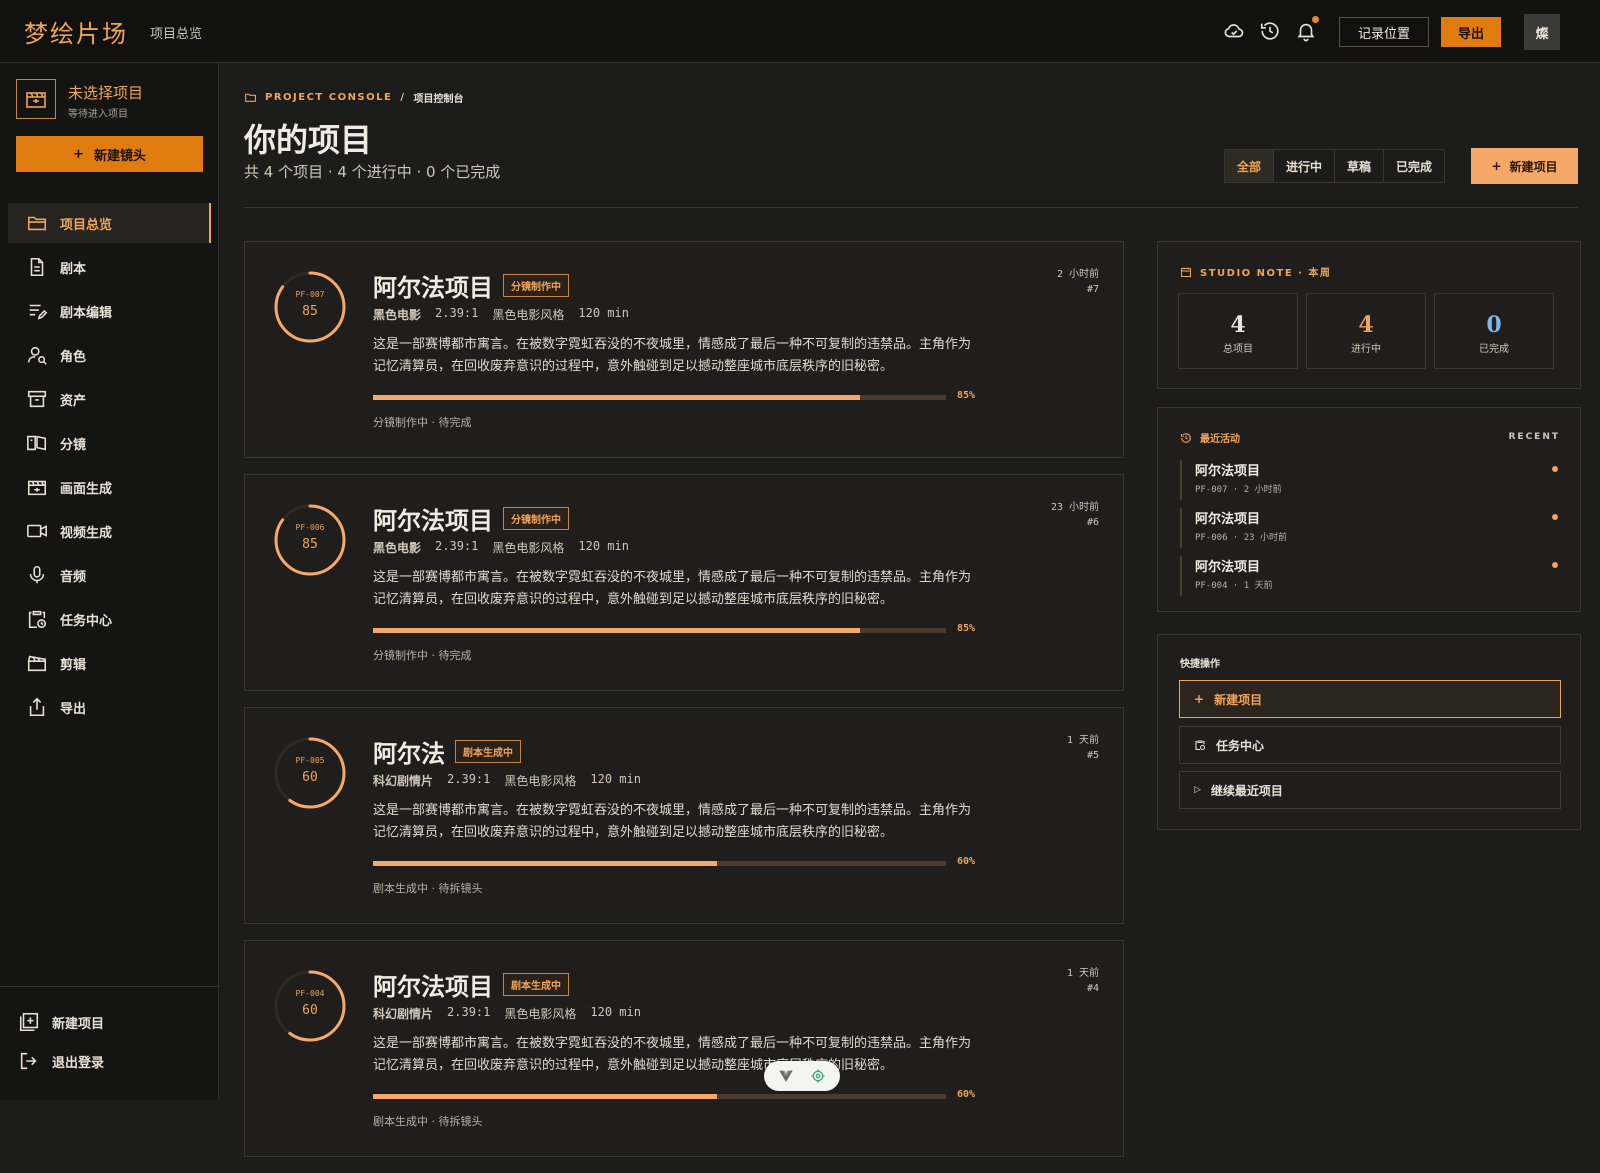  I want to click on sidebar-item-overview: 项目总览, so click(109, 223).